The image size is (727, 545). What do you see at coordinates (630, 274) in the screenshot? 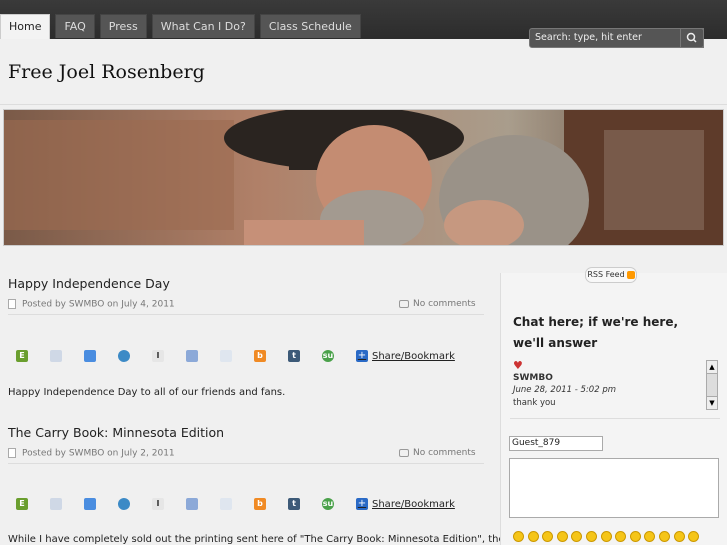
I see `rss-icon` at bounding box center [630, 274].